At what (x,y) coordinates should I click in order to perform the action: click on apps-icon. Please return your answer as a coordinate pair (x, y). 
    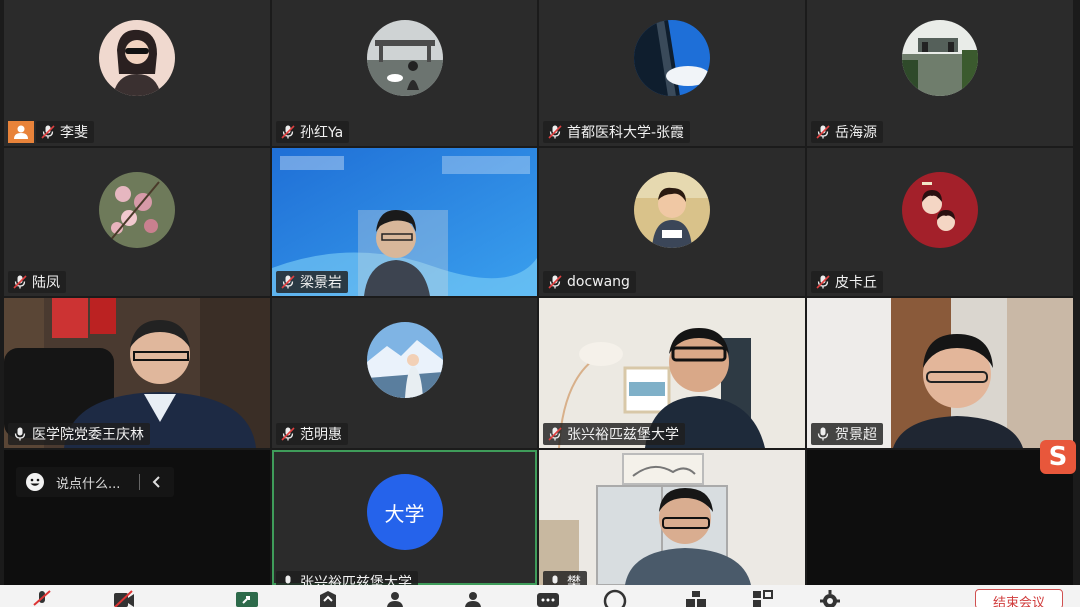
    Looking at the image, I should click on (696, 598).